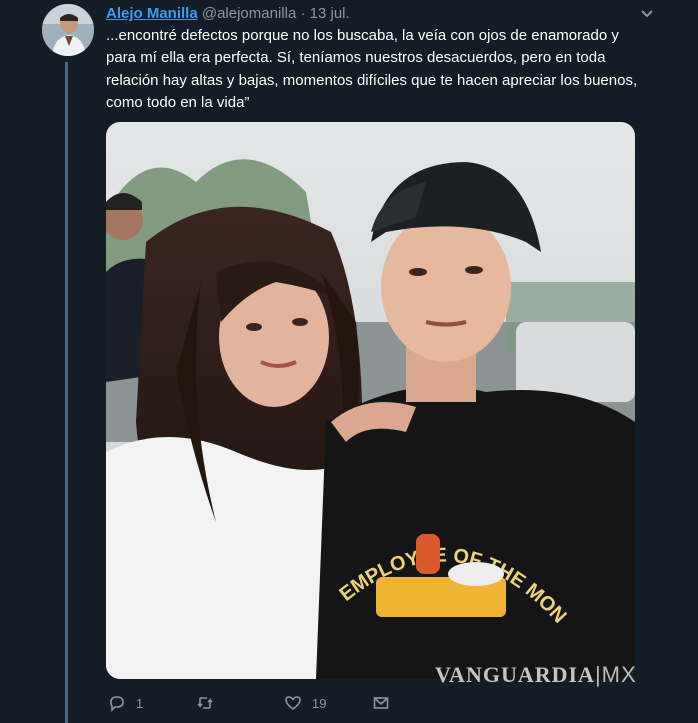 The height and width of the screenshot is (723, 698). I want to click on retweet-icon, so click(205, 703).